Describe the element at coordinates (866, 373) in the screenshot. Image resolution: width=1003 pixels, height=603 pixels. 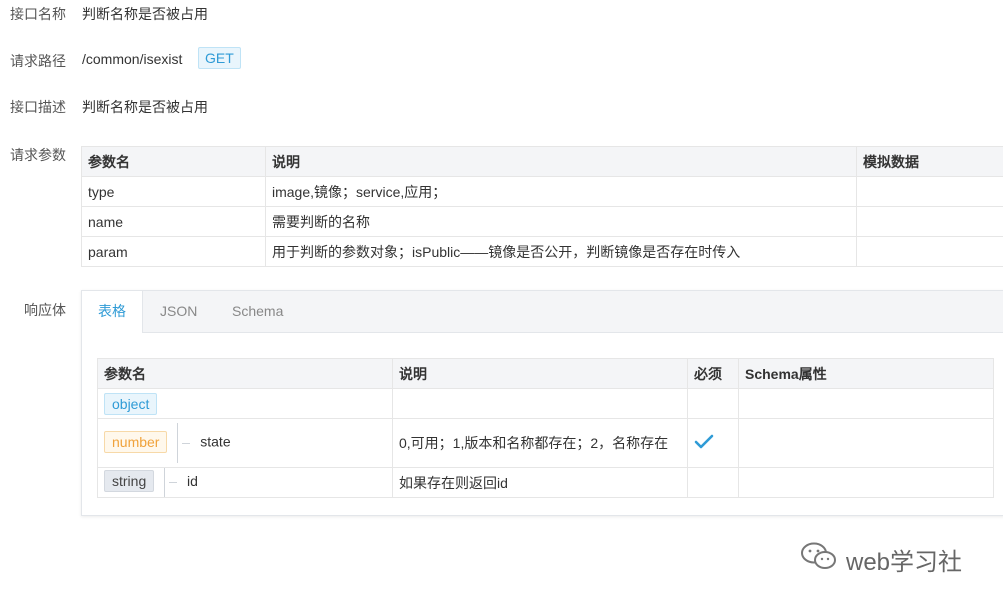
I see `column-header-schema-attr: Schema属性` at that location.